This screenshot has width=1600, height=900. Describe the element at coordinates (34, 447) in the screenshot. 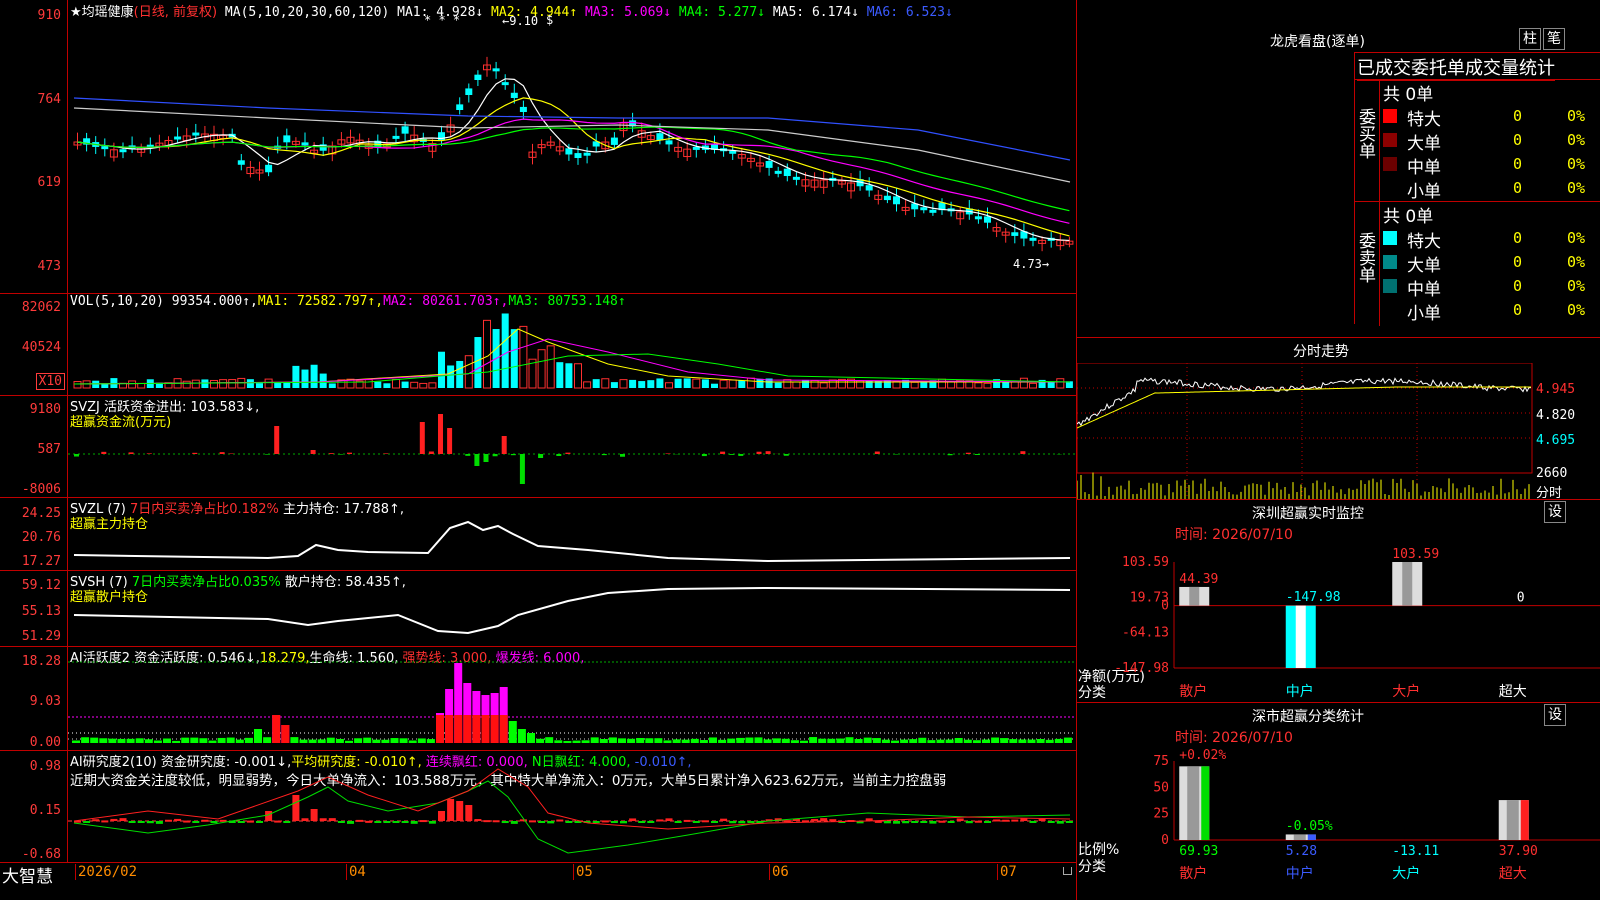

I see `svzj-y-axis: 9180 587 -8006` at that location.